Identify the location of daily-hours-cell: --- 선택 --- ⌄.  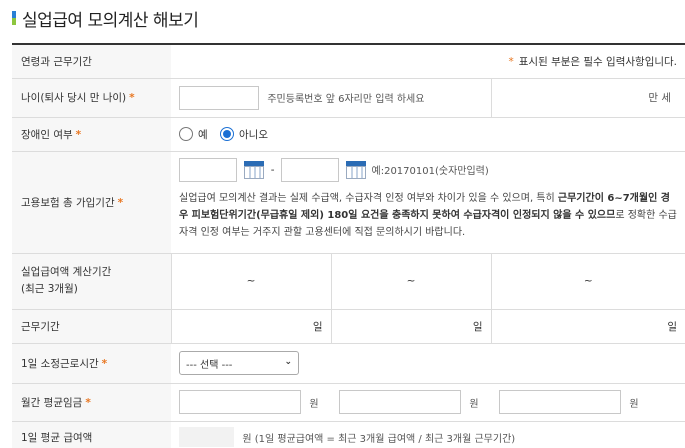
(428, 363).